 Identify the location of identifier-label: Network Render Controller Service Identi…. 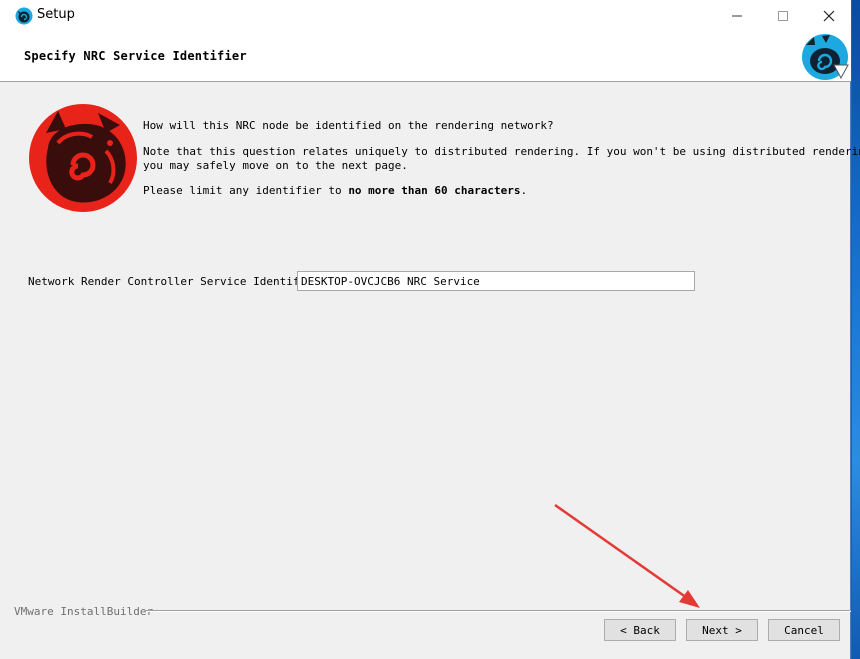
(174, 281).